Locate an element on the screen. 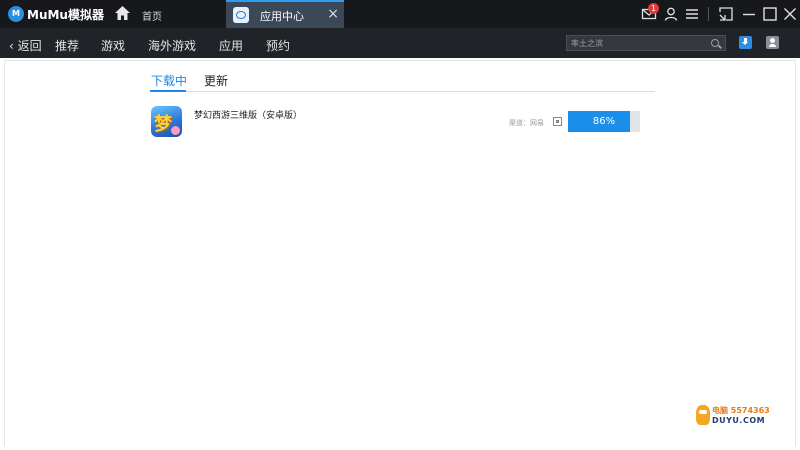 Image resolution: width=800 pixels, height=450 pixels. search-placeholder: 率土之滨 is located at coordinates (587, 43).